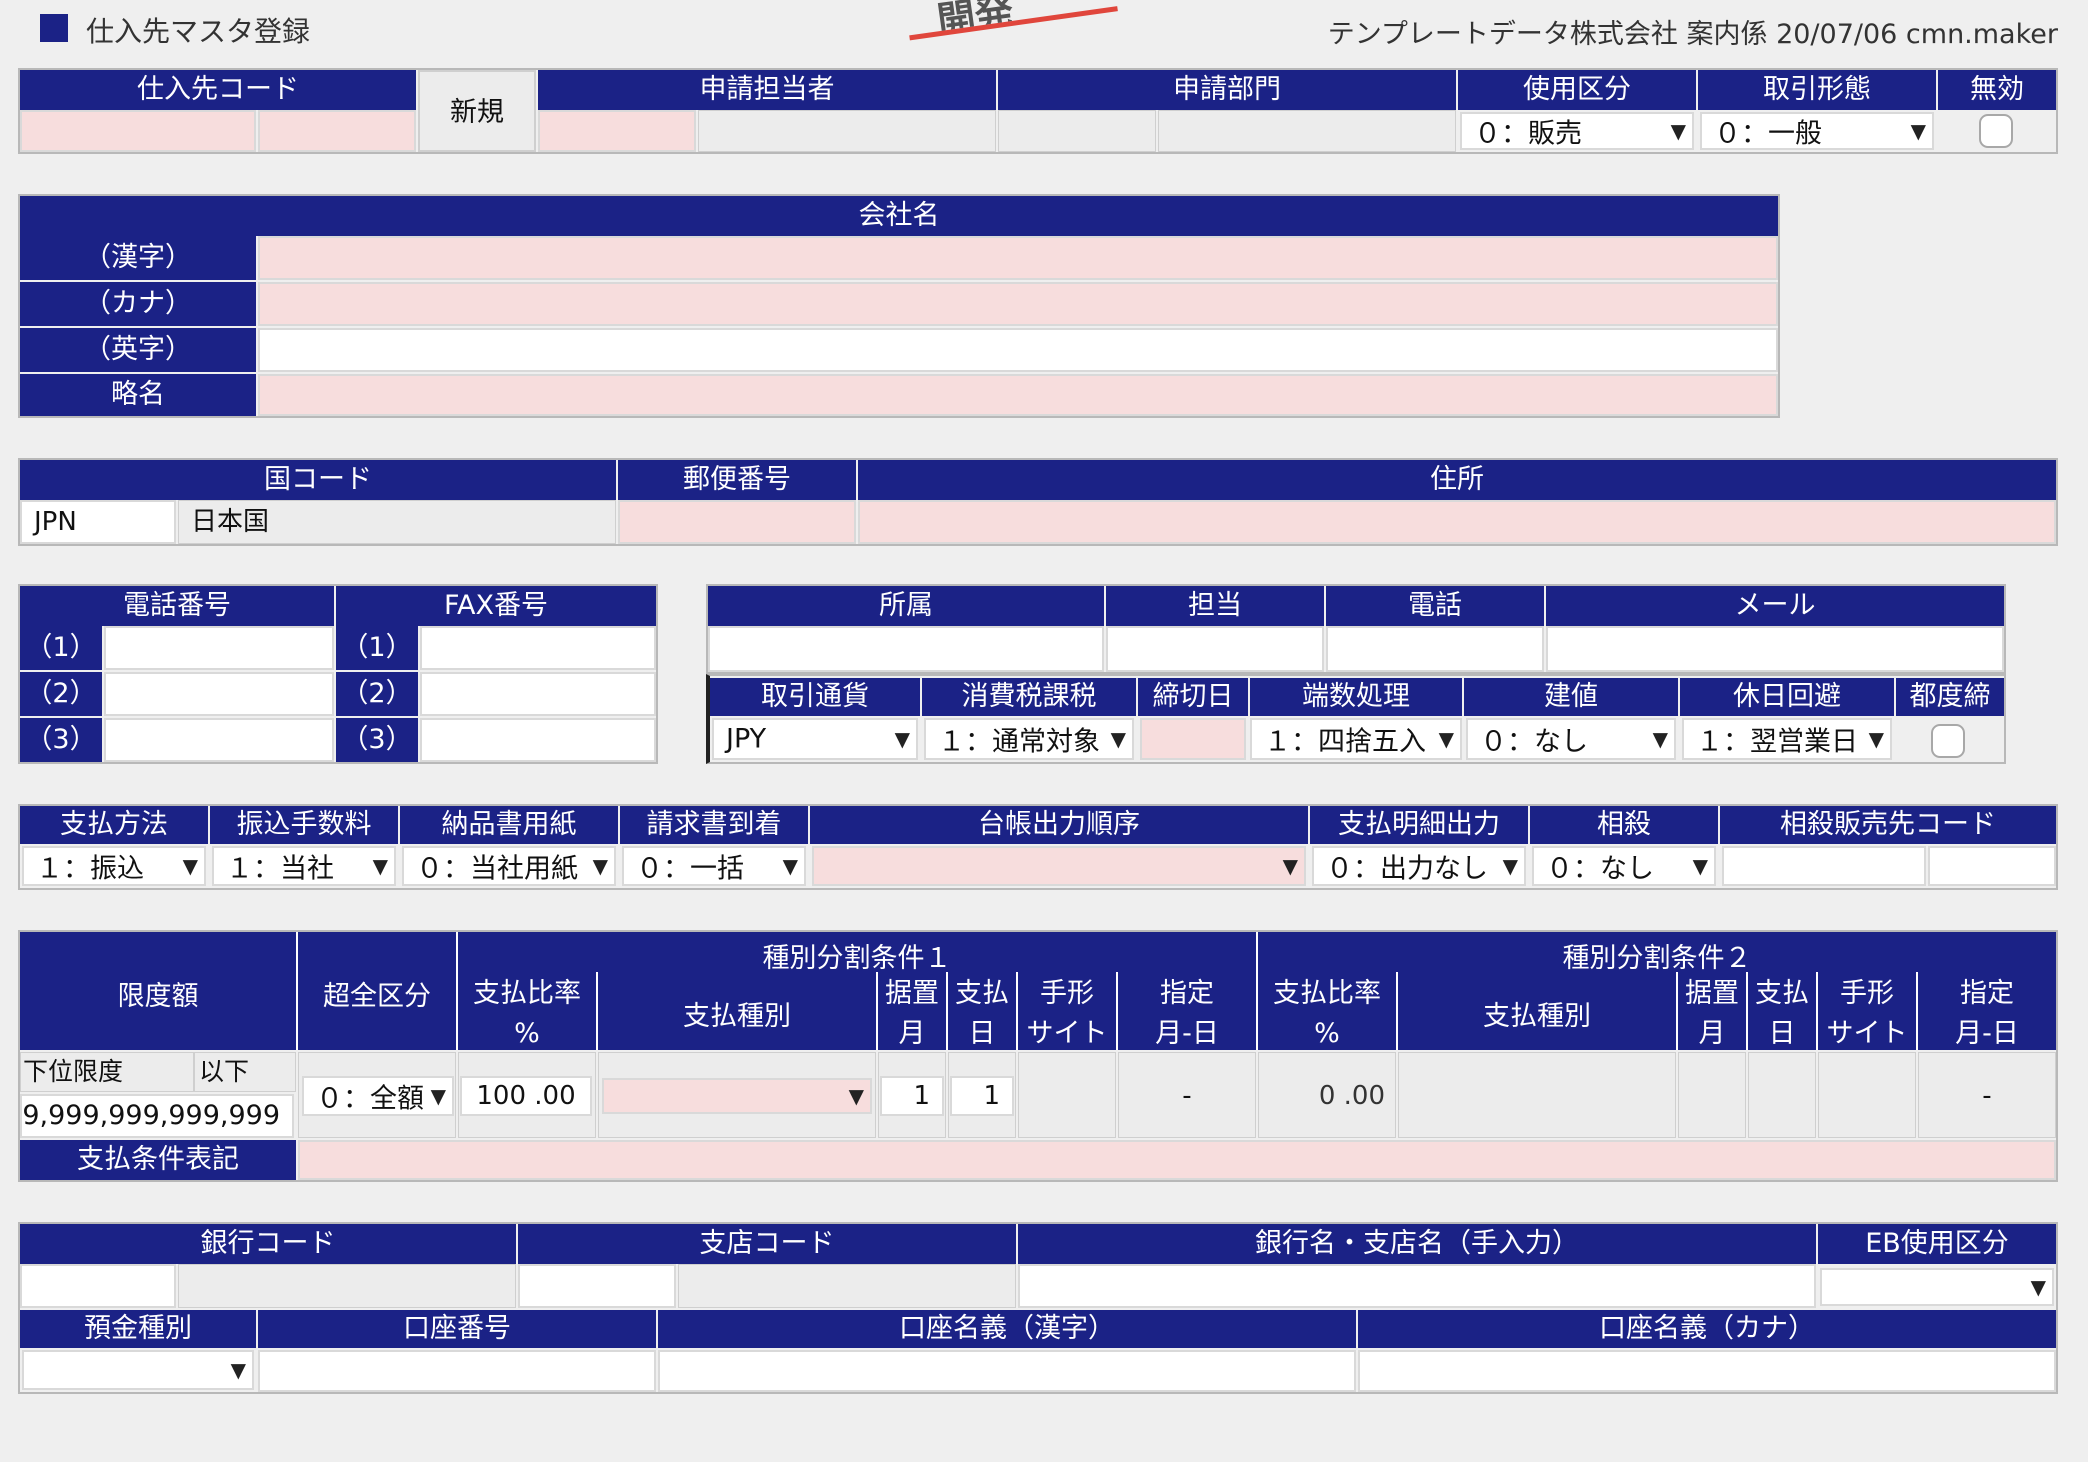  I want to click on below-text: 以下, so click(224, 1071).